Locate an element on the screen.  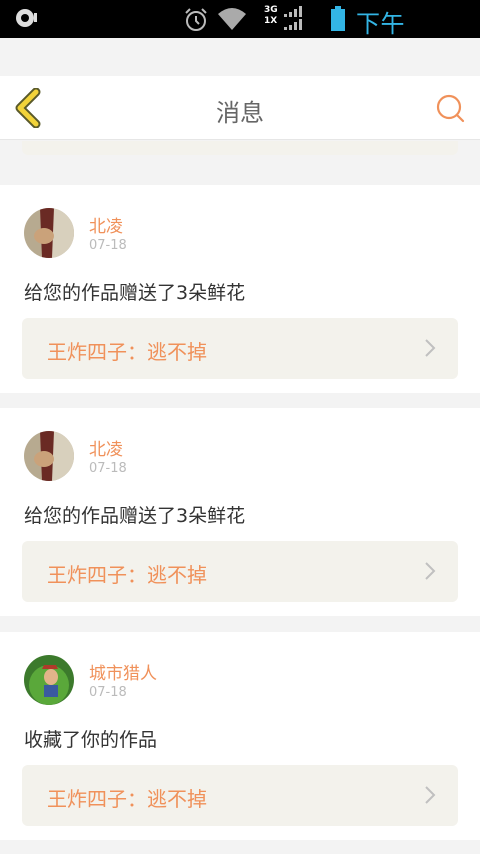
message-text: 收藏了你的作品 is located at coordinates (91, 740).